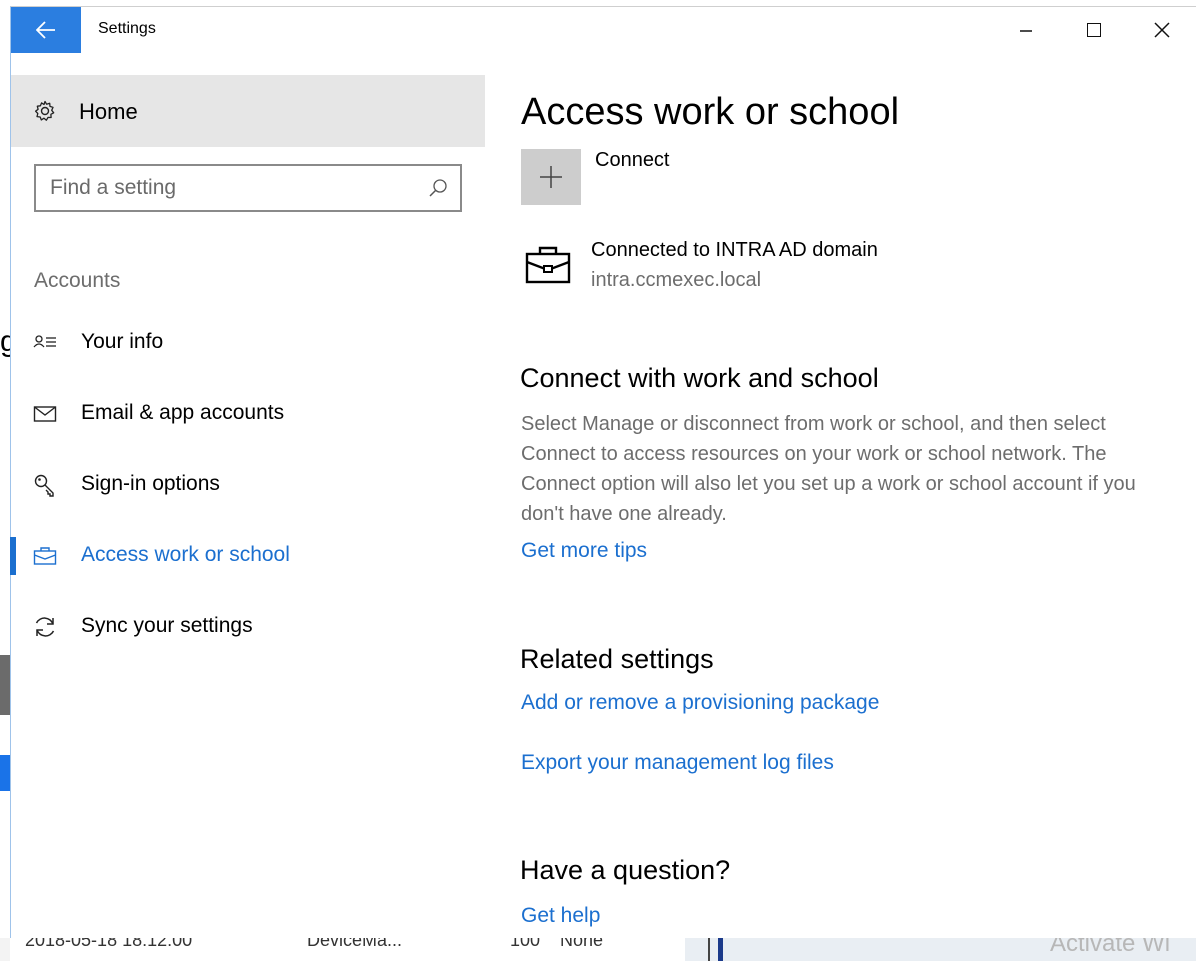 The width and height of the screenshot is (1196, 961). I want to click on page-title: Access work or school, so click(710, 112).